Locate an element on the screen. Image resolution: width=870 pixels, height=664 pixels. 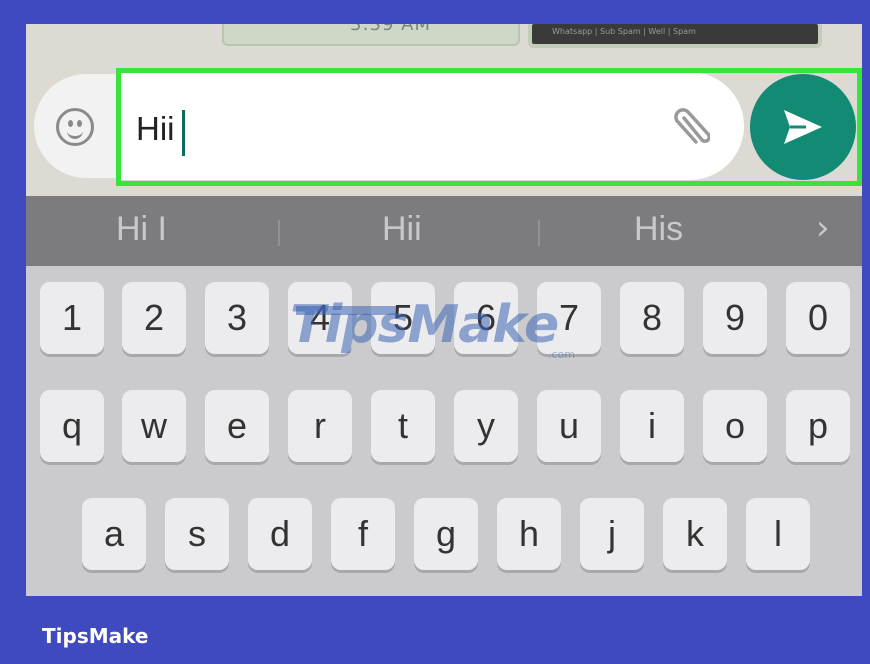
key-l: l is located at coordinates (778, 534).